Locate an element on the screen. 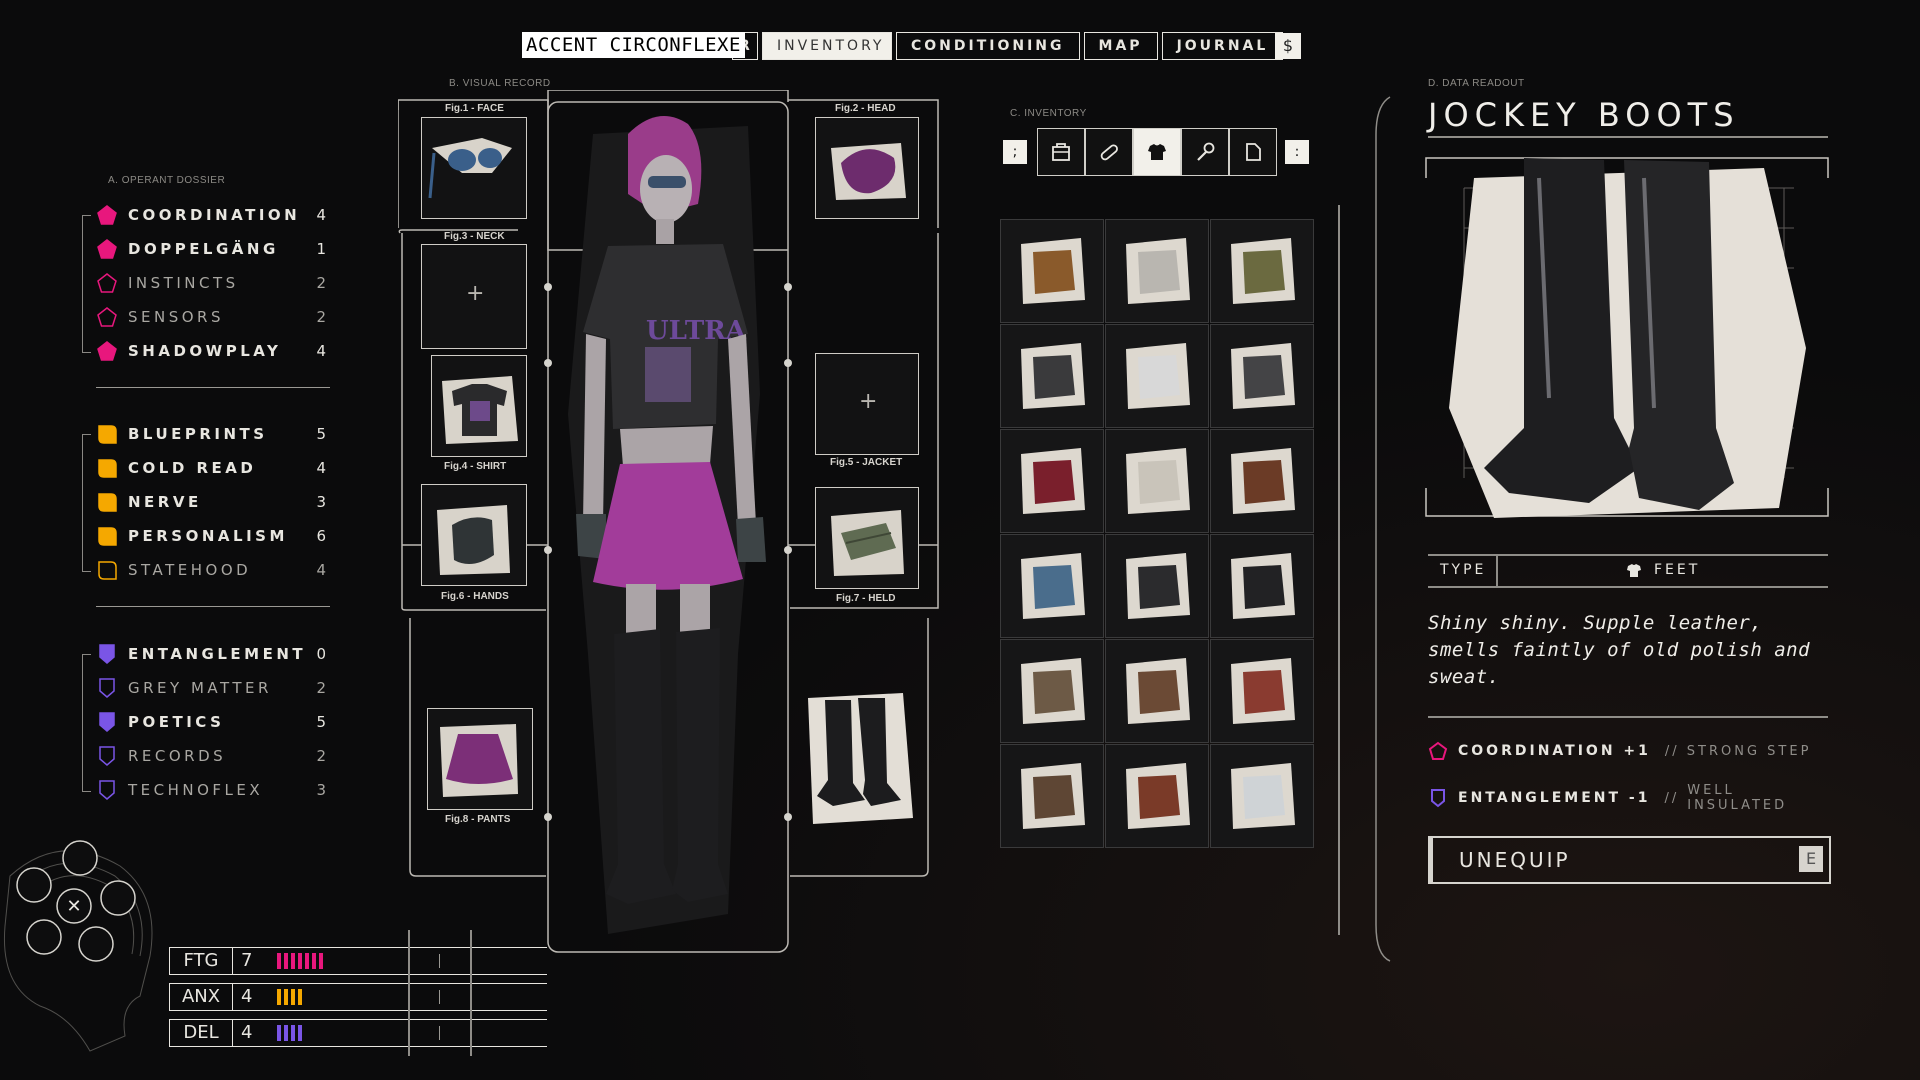  dossier-heading: A. OPERANT DOSSIER is located at coordinates (167, 180).